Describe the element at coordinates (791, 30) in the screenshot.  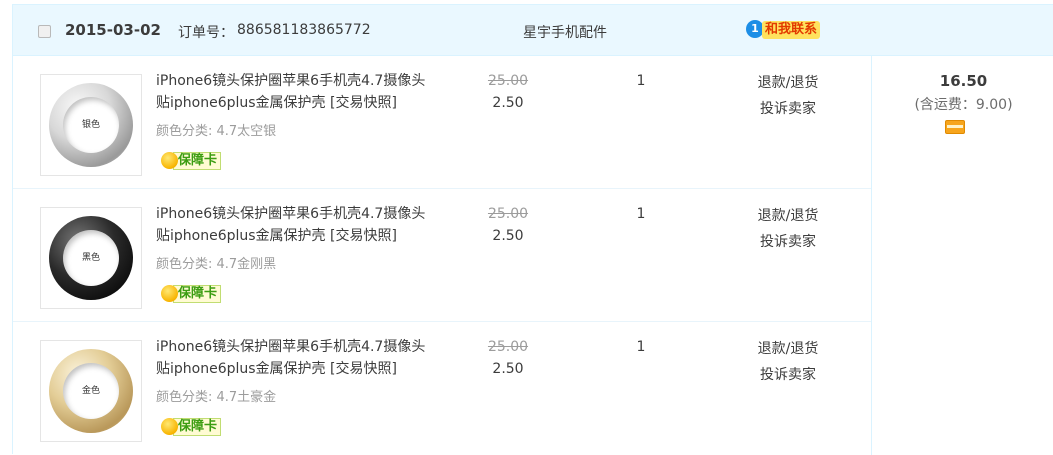
I see `contact-seller-label: 和我联系` at that location.